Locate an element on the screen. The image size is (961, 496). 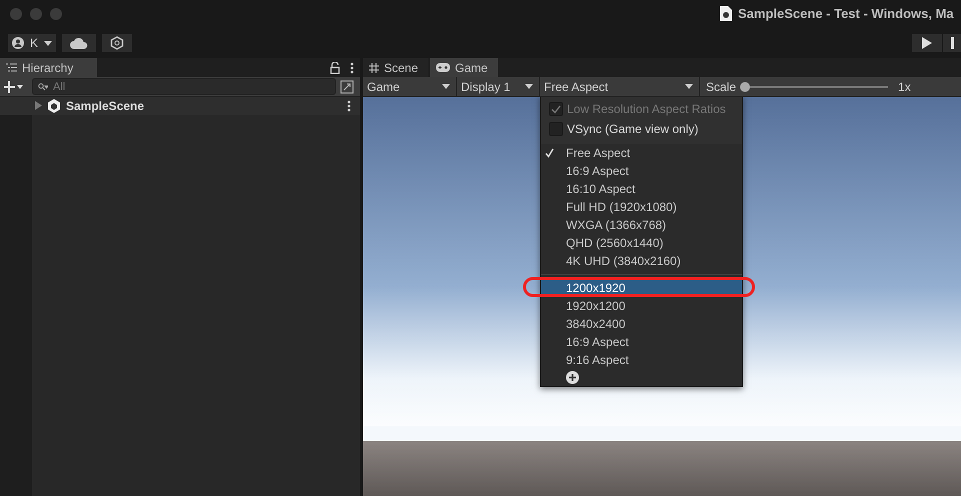
pause-icon is located at coordinates (953, 43).